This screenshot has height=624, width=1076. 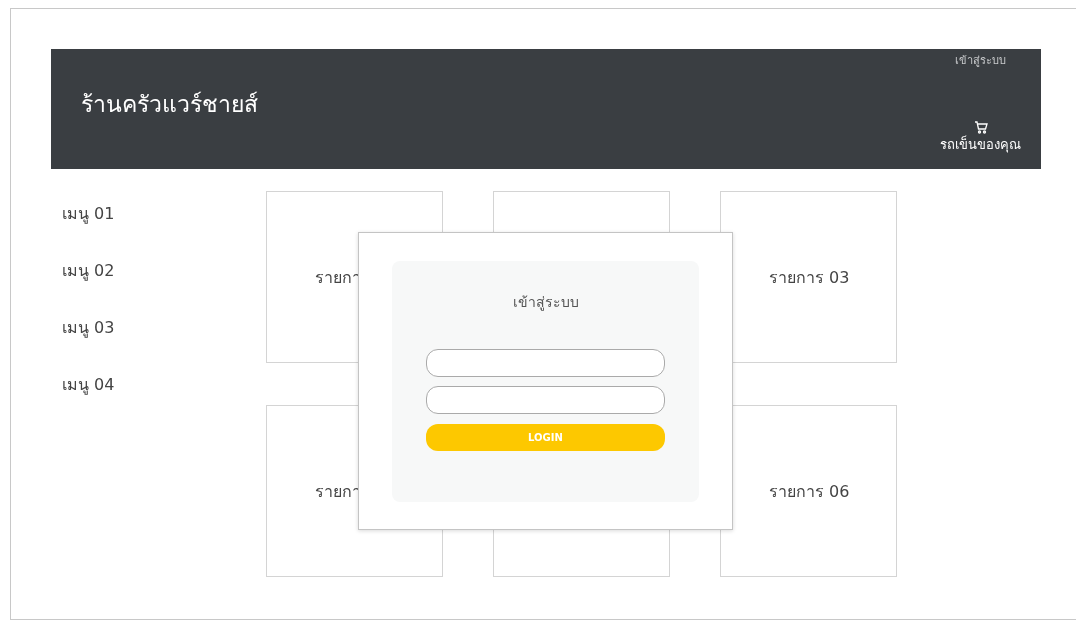 What do you see at coordinates (164, 271) in the screenshot?
I see `menu-item: เมนู 02` at bounding box center [164, 271].